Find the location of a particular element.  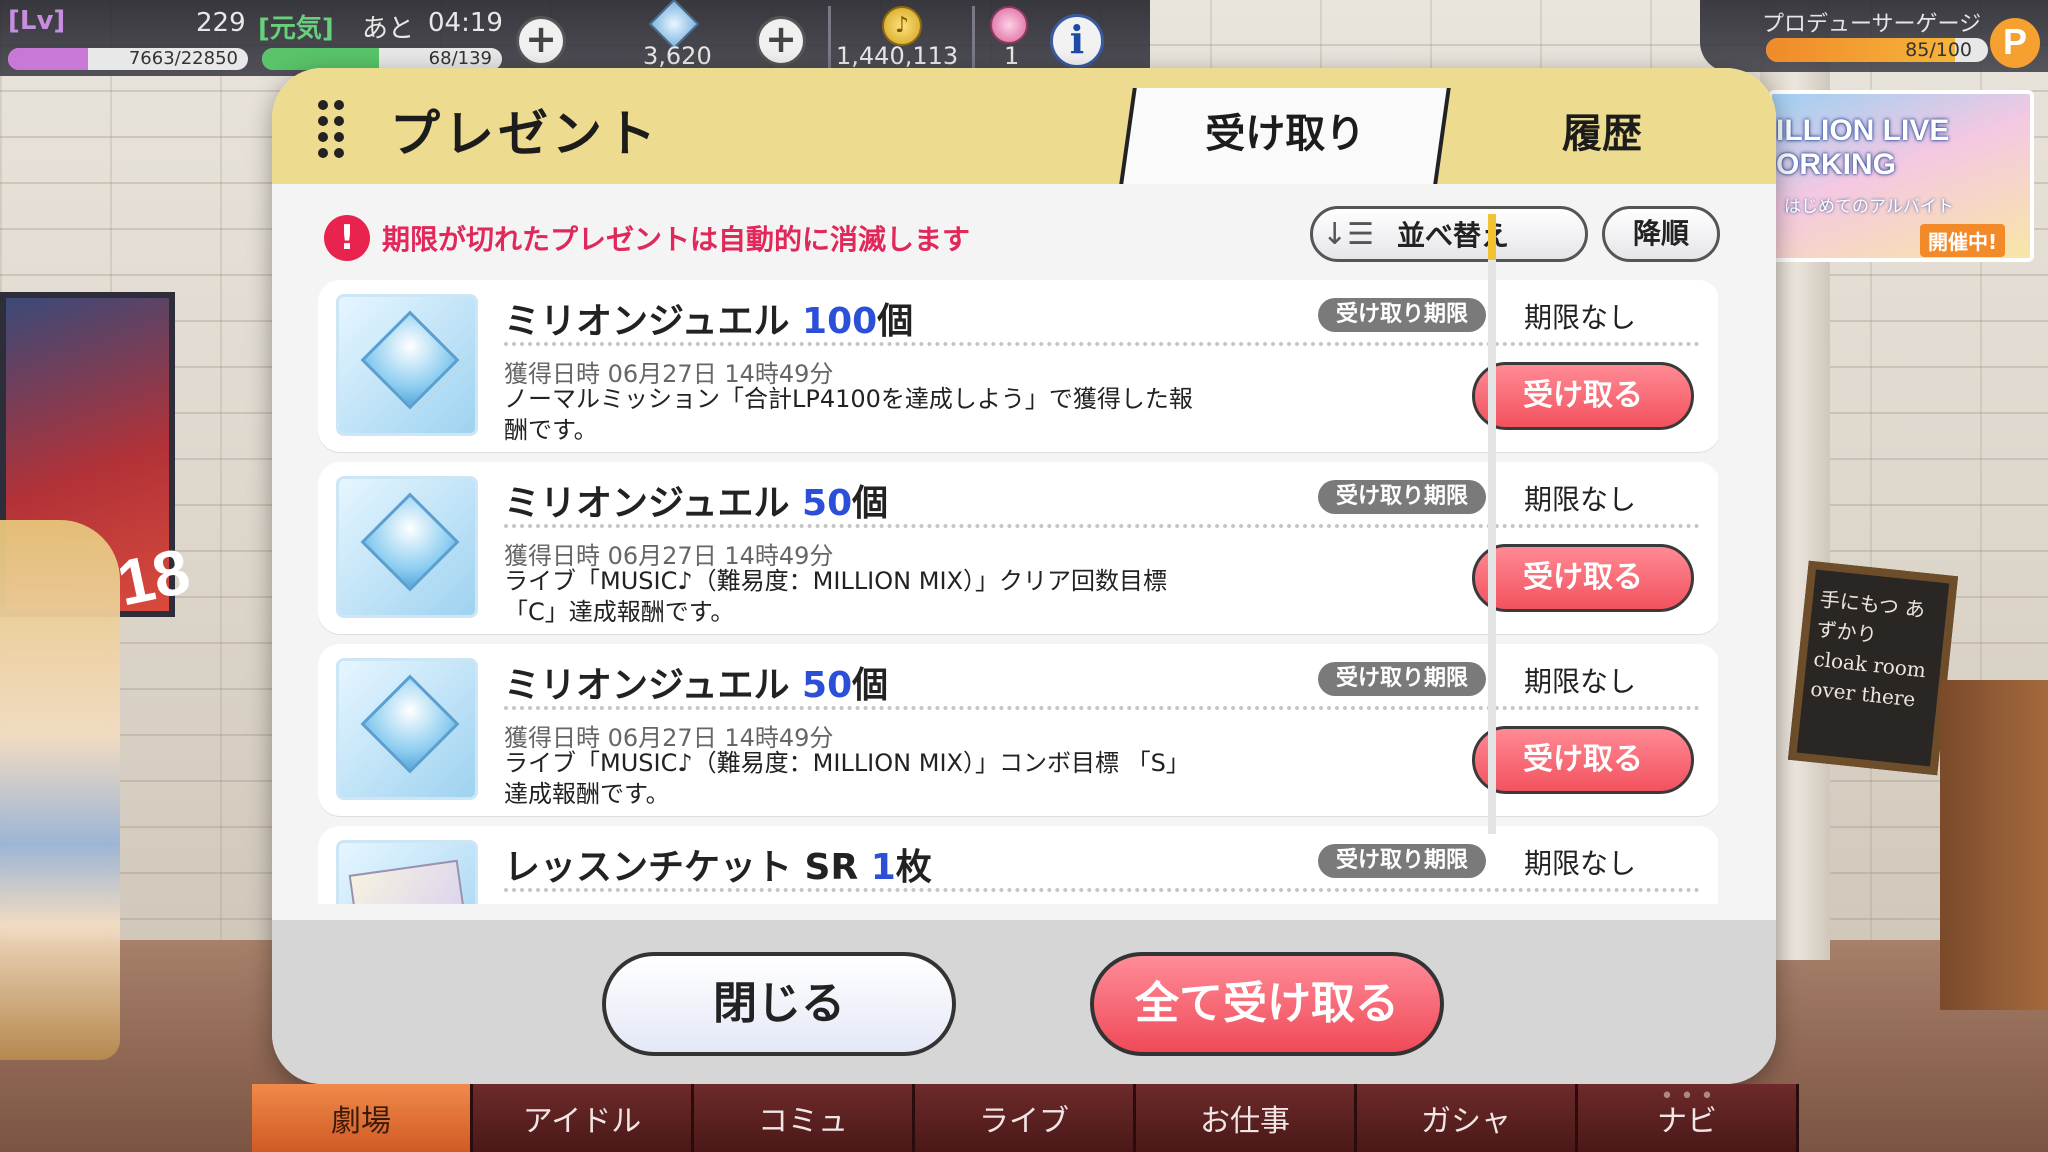

level-tag: [Lv] is located at coordinates (37, 21).